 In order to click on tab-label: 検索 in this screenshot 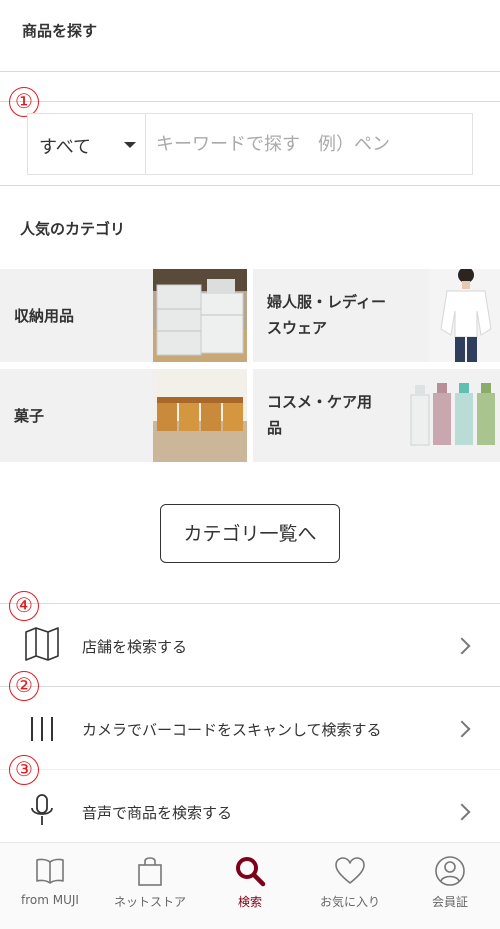, I will do `click(249, 902)`.